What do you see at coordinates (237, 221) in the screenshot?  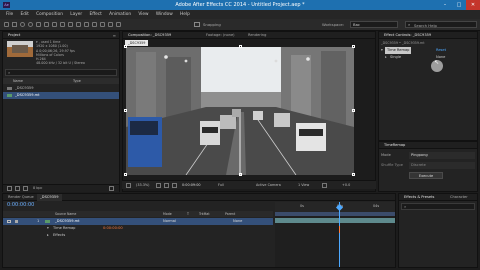 I see `layer-parent: None` at bounding box center [237, 221].